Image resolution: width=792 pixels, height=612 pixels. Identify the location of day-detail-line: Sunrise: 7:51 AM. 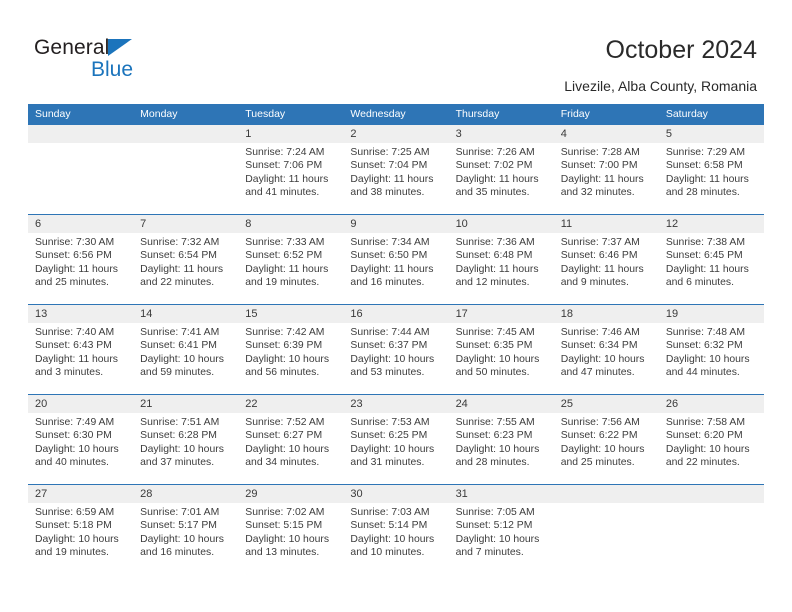
(180, 422).